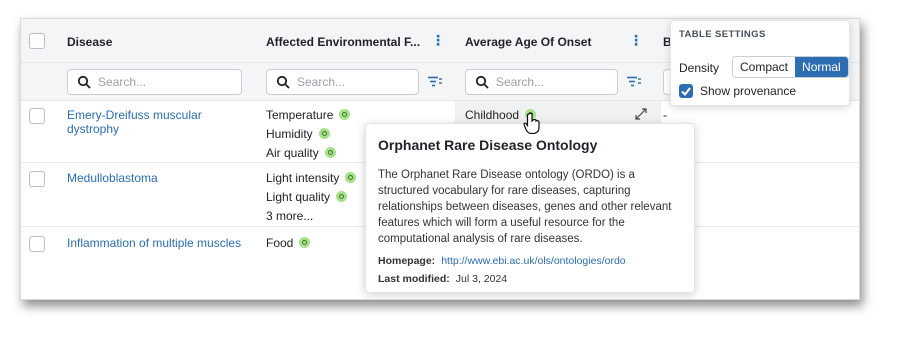 Image resolution: width=900 pixels, height=340 pixels. What do you see at coordinates (764, 67) in the screenshot?
I see `density-compact-button: Compact` at bounding box center [764, 67].